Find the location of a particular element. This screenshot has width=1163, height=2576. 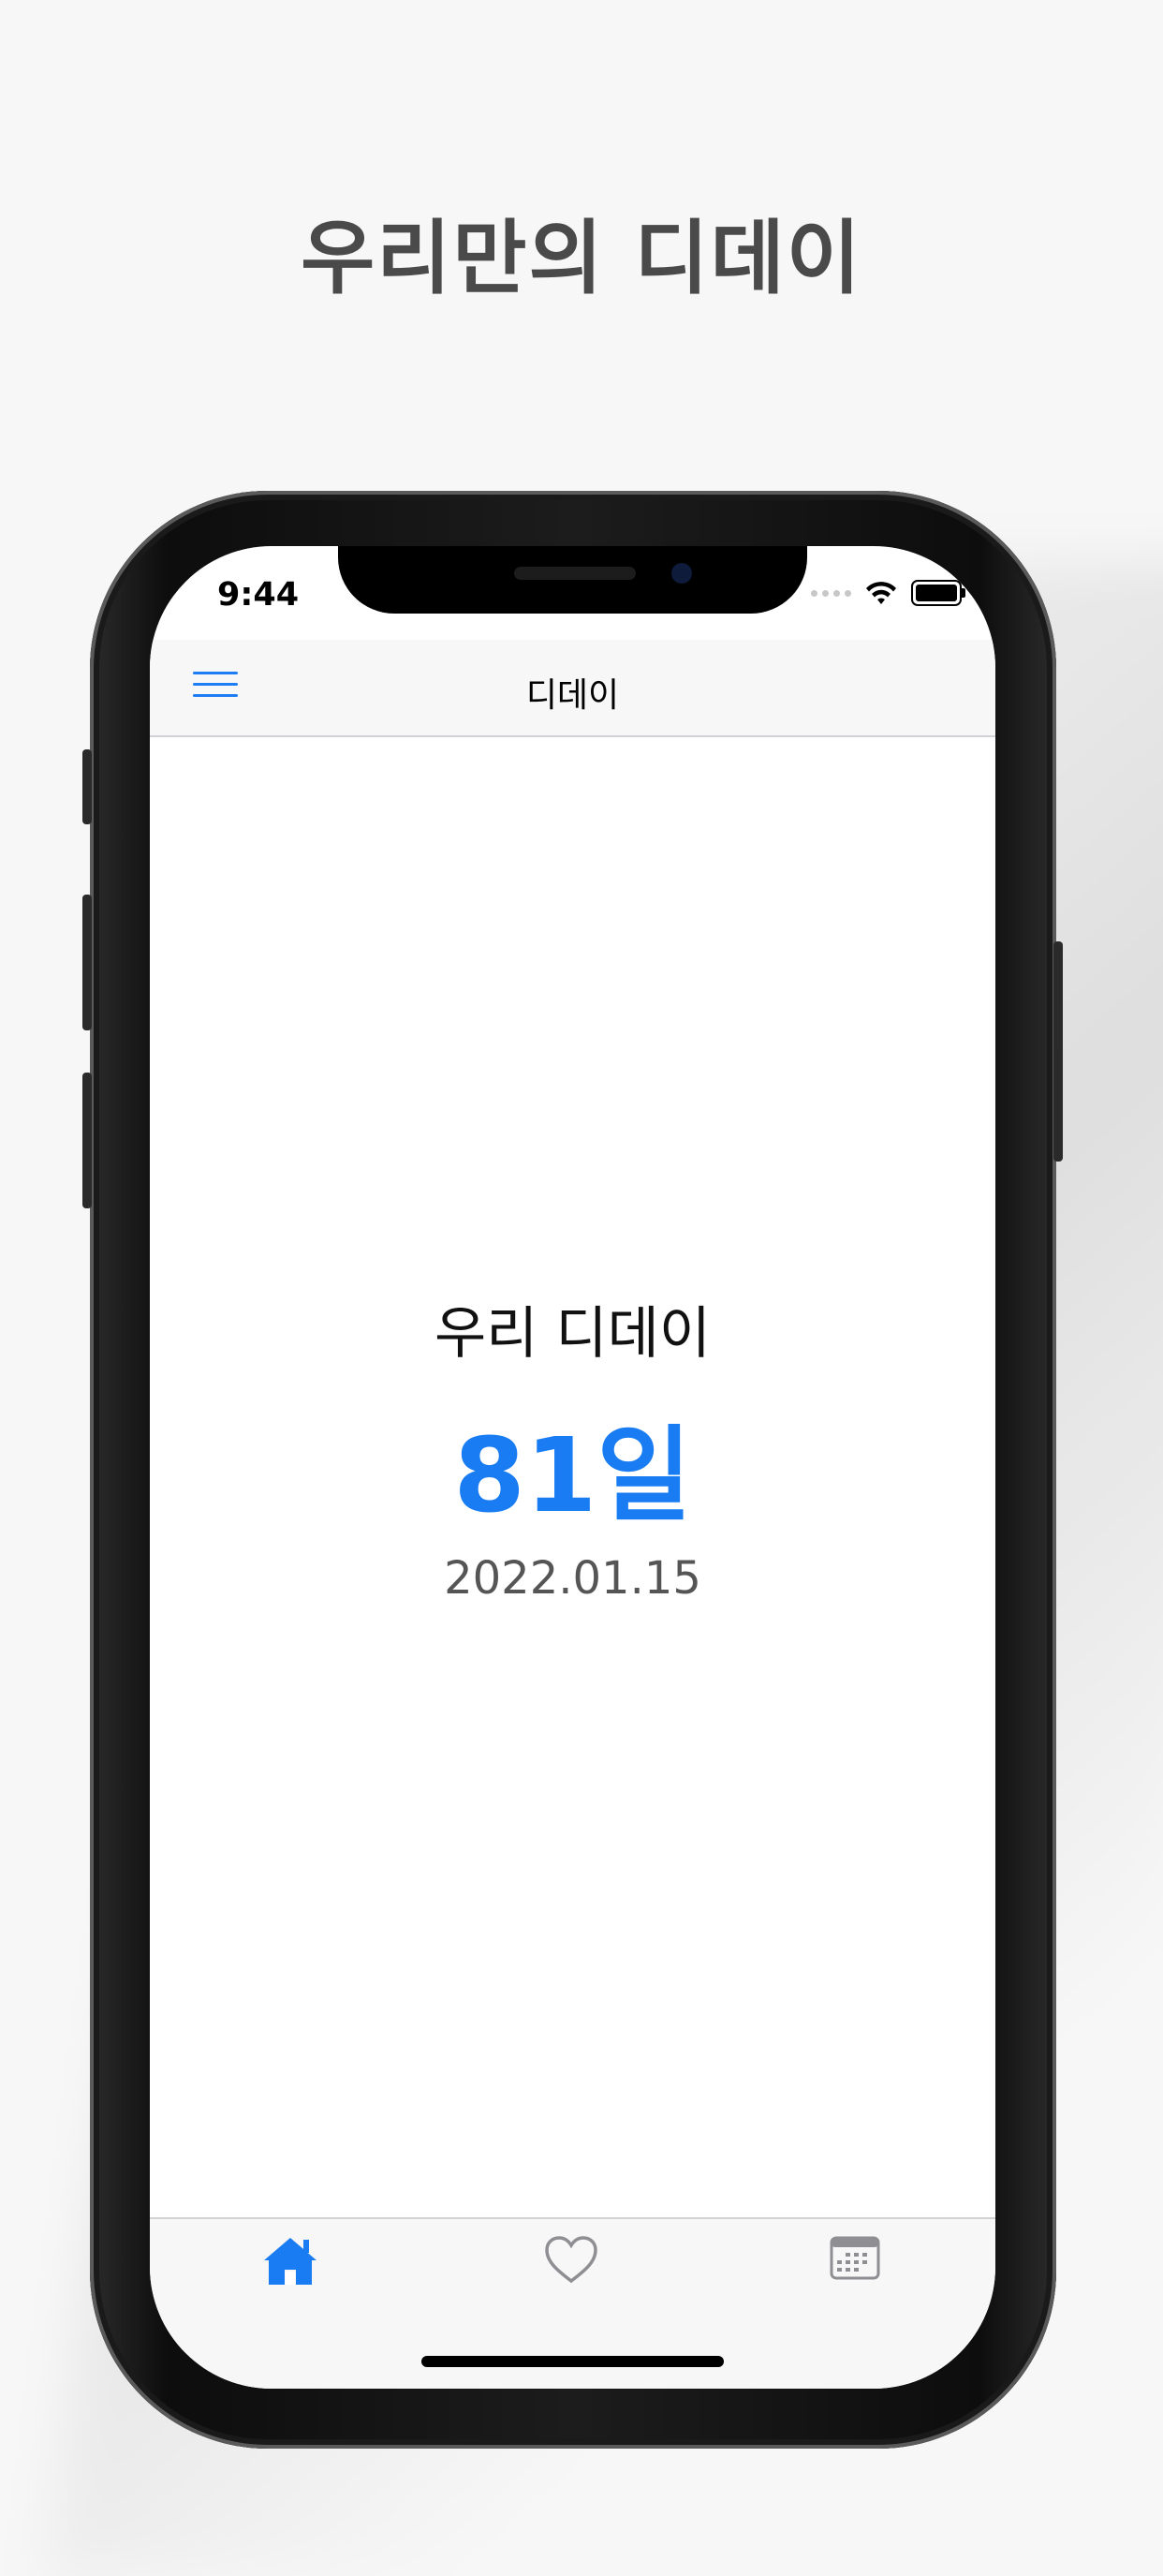

status-icons is located at coordinates (888, 593).